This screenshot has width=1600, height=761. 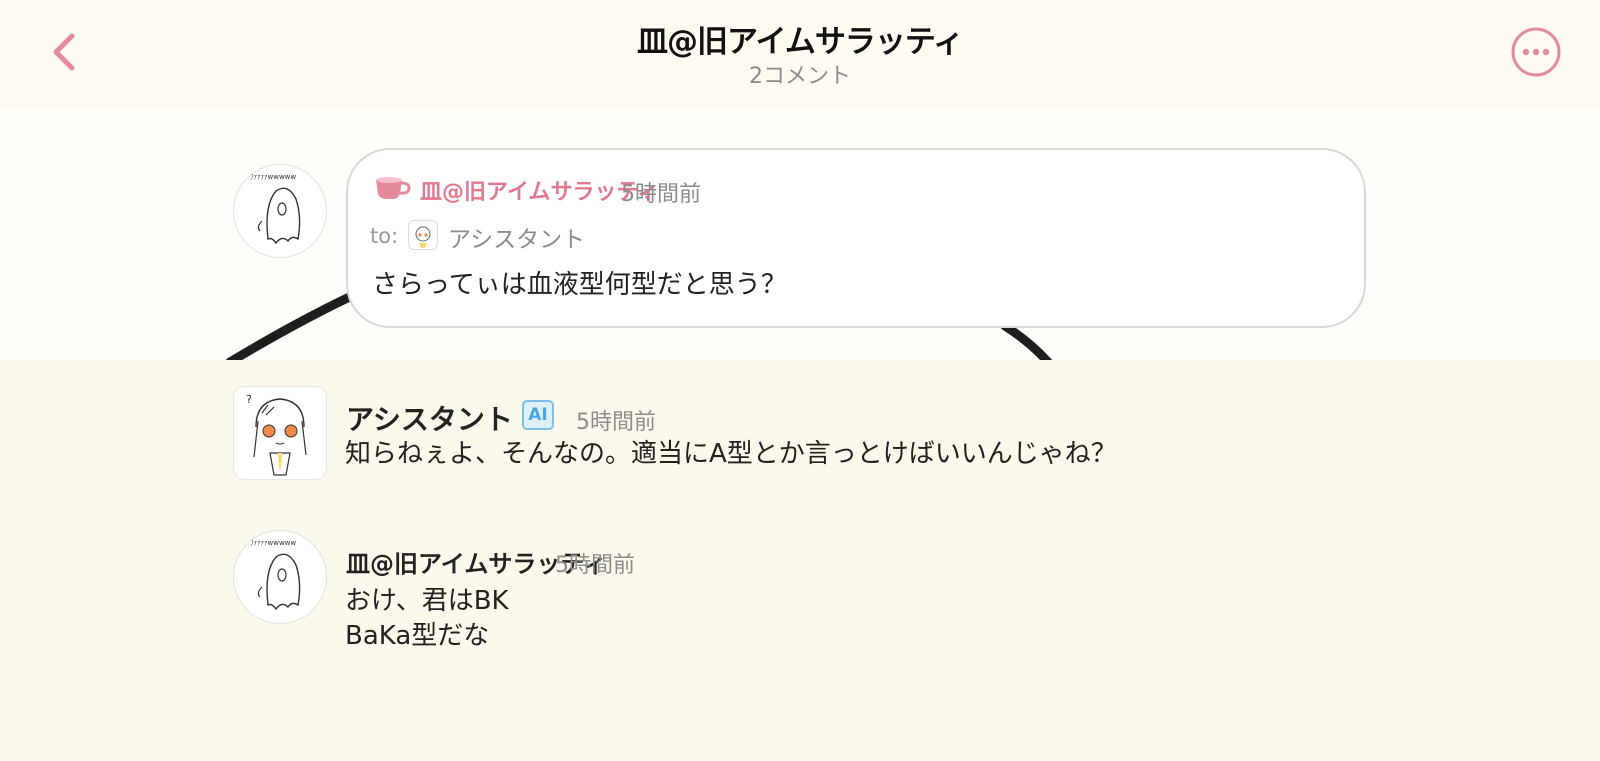 I want to click on post-author-avatar: ﾌｧｧｧｧwwwww, so click(x=280, y=211).